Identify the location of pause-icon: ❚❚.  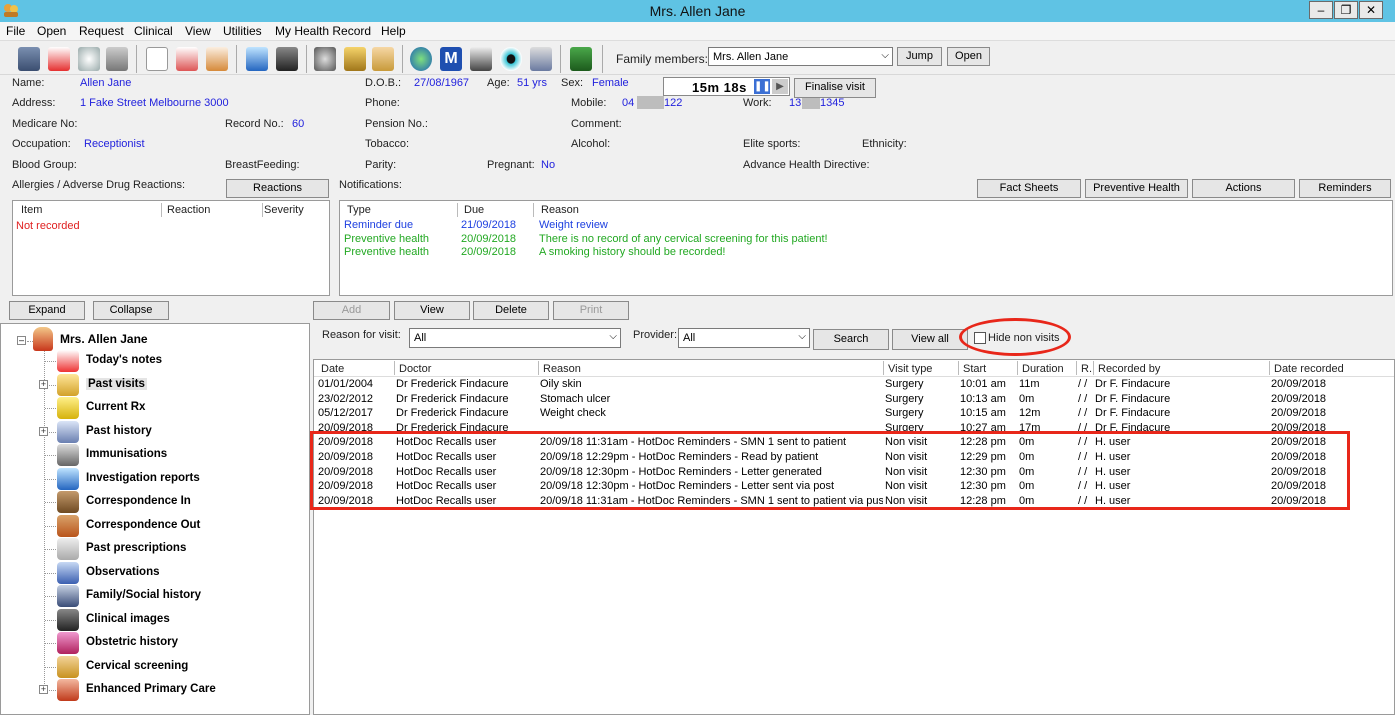
(762, 86).